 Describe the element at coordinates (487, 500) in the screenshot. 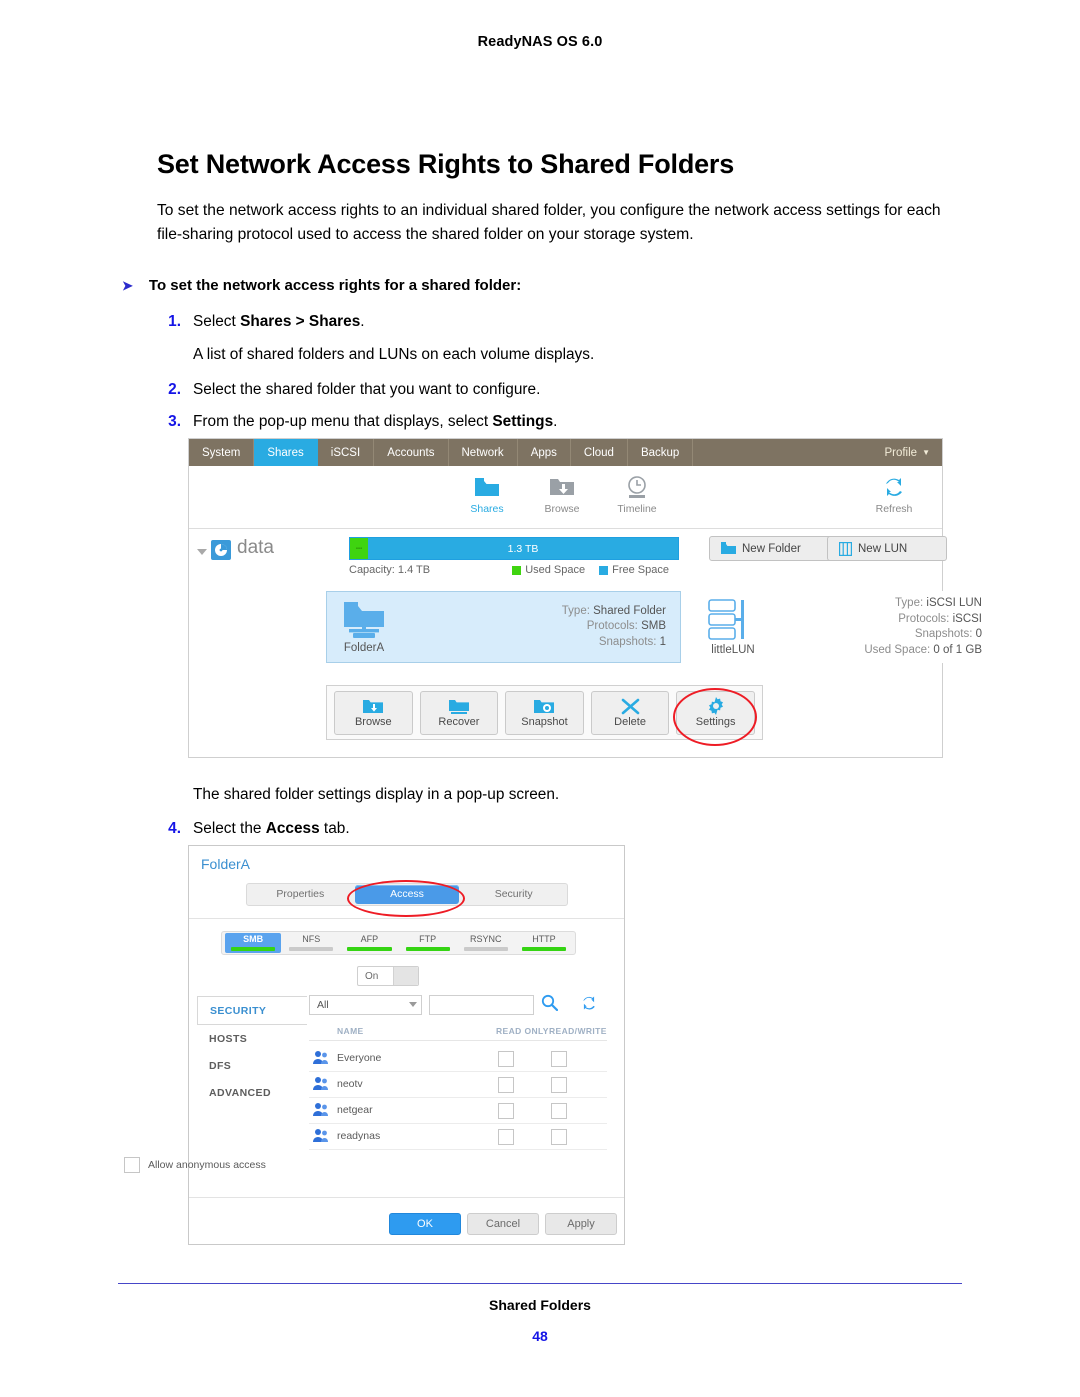

I see `toolbar-shares: Shares` at that location.